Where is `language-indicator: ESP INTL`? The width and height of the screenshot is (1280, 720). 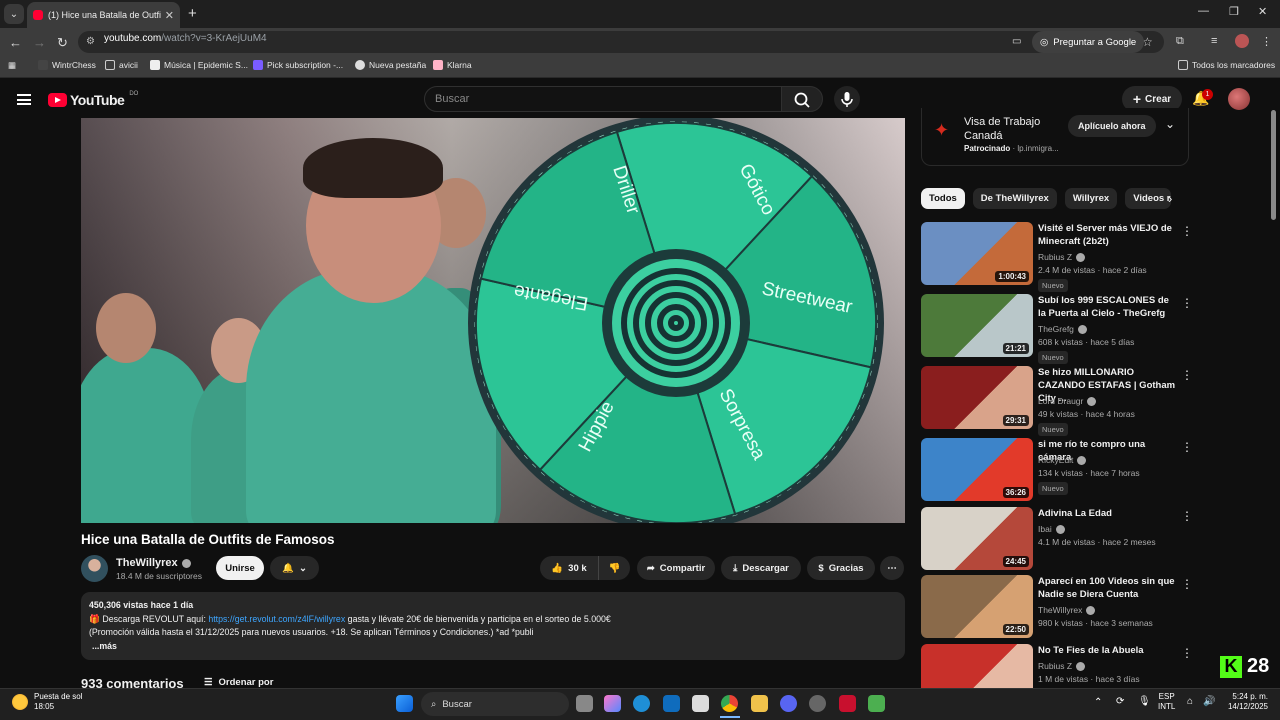
language-indicator: ESP INTL is located at coordinates (1166, 702).